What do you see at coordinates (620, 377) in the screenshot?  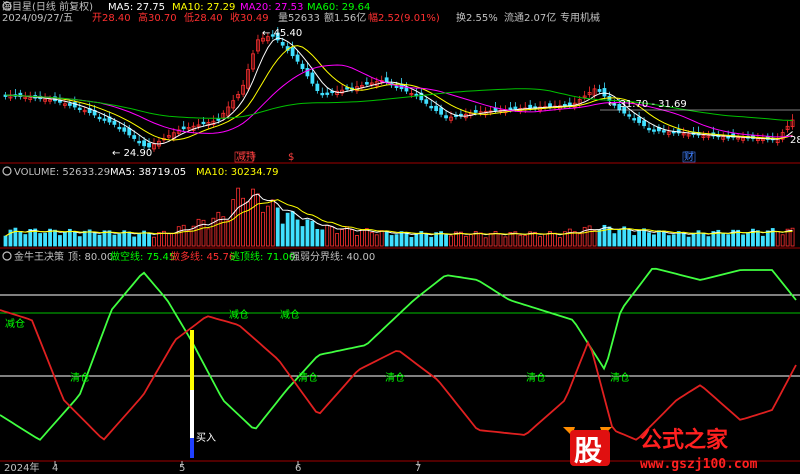 I see `label-clear-5: 清仓` at bounding box center [620, 377].